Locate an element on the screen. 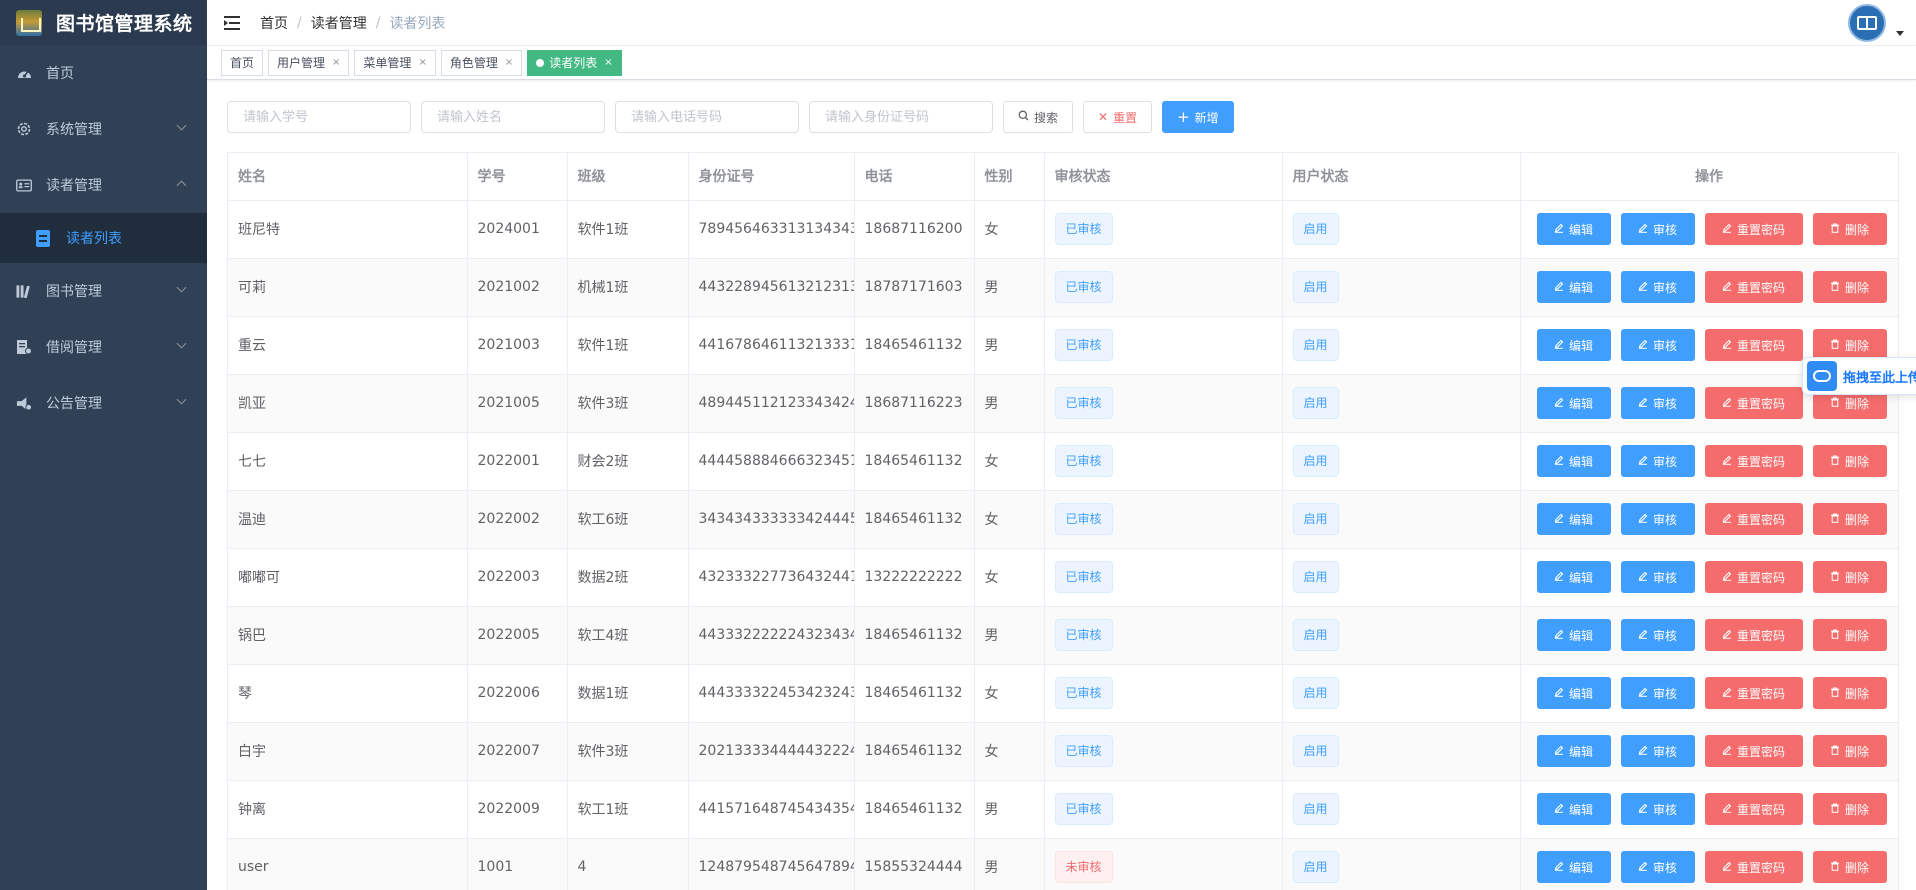  phone-input is located at coordinates (707, 117).